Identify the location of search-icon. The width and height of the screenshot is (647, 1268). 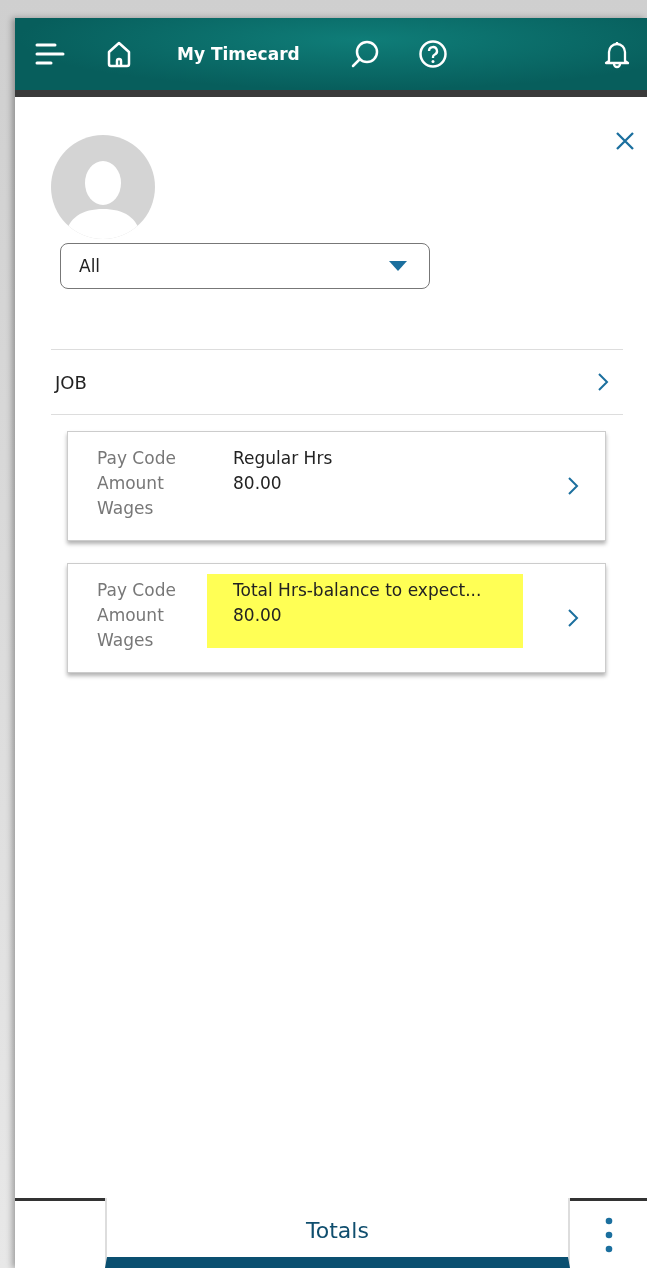
(364, 54).